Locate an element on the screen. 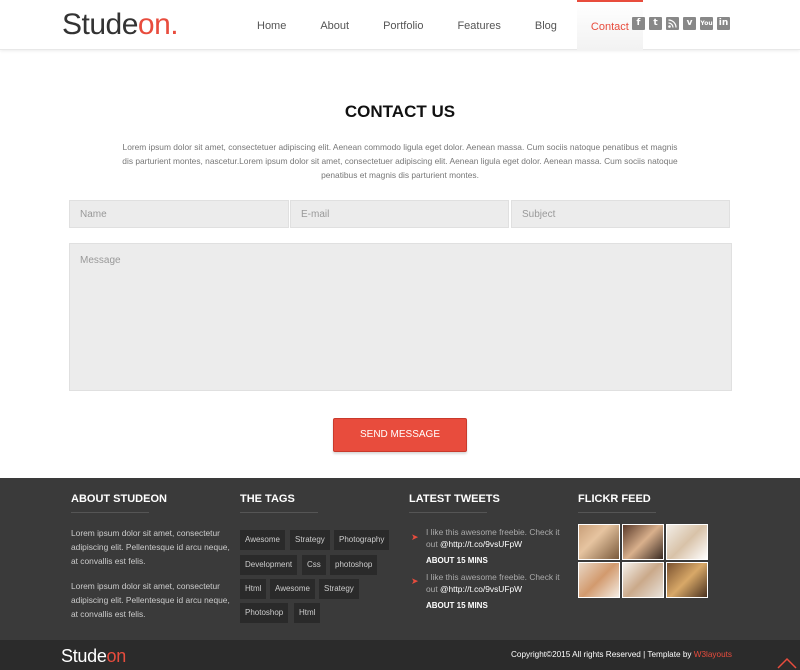 This screenshot has height=670, width=800. tag-item: Photography is located at coordinates (362, 540).